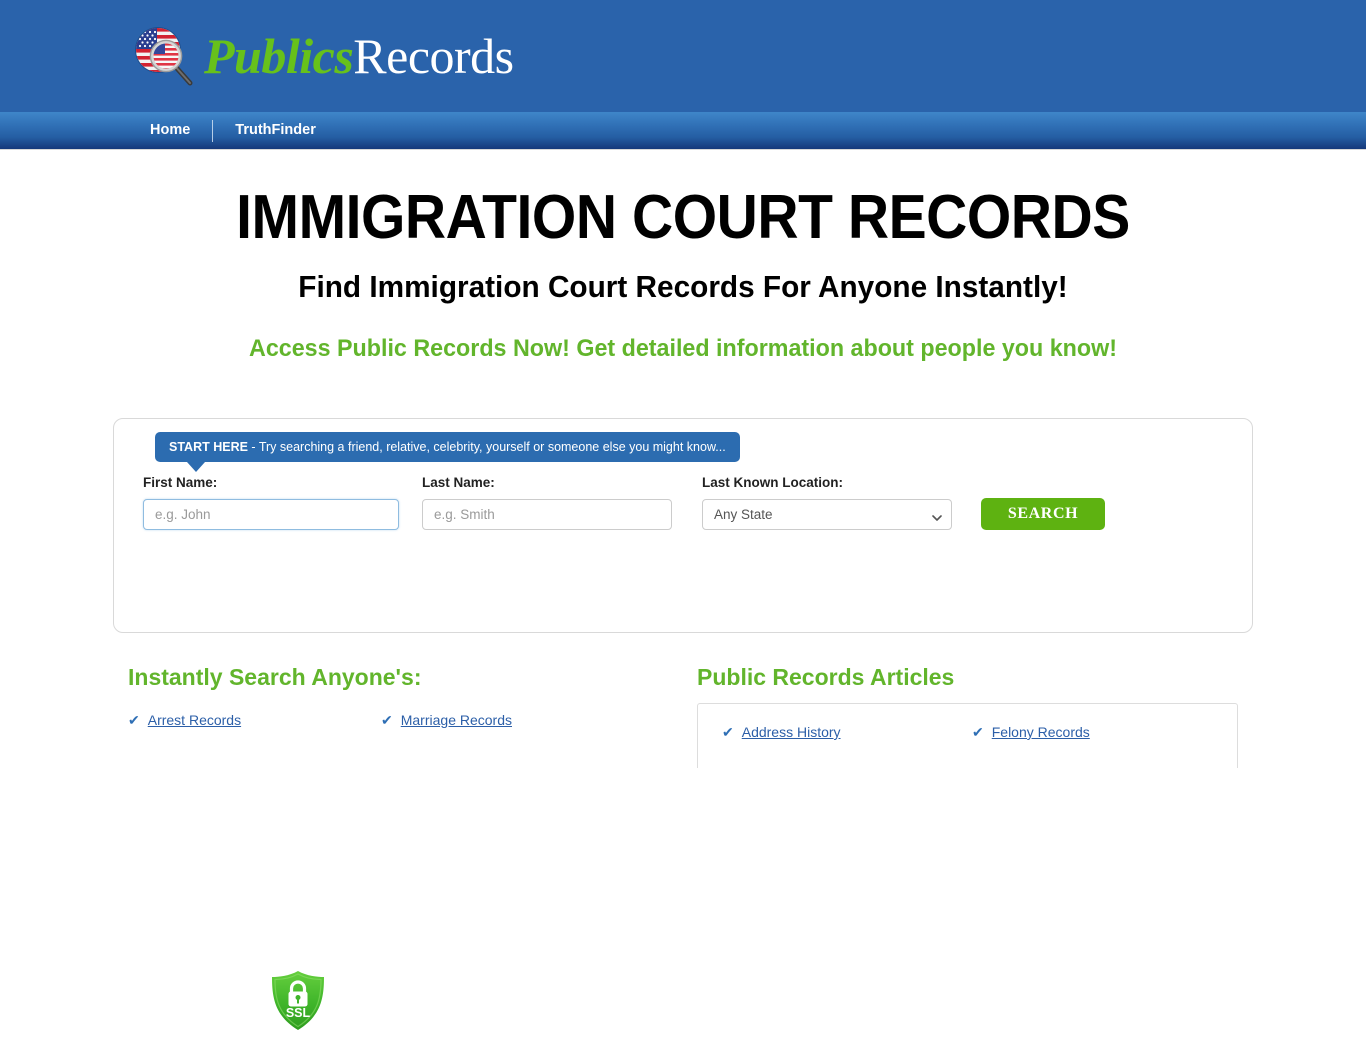 The height and width of the screenshot is (1039, 1366). What do you see at coordinates (826, 677) in the screenshot?
I see `articles-title: Public Records Articles` at bounding box center [826, 677].